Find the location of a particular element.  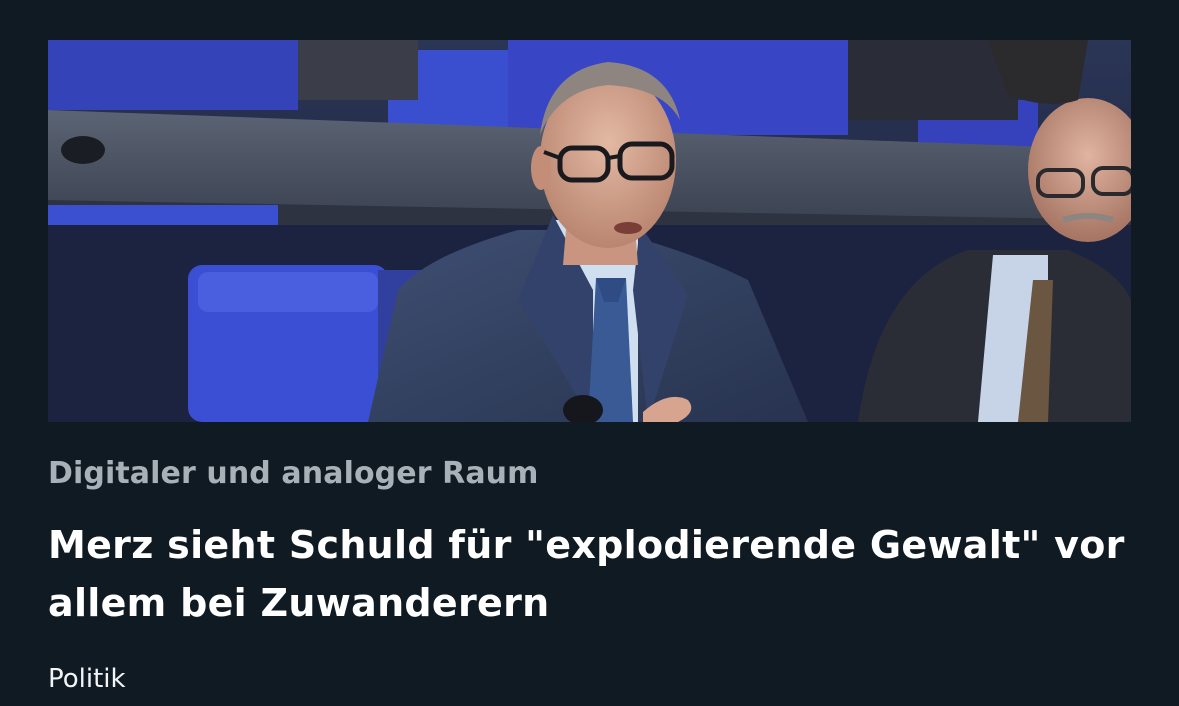

article-kicker: Digitaler und analoger Raum is located at coordinates (293, 473).